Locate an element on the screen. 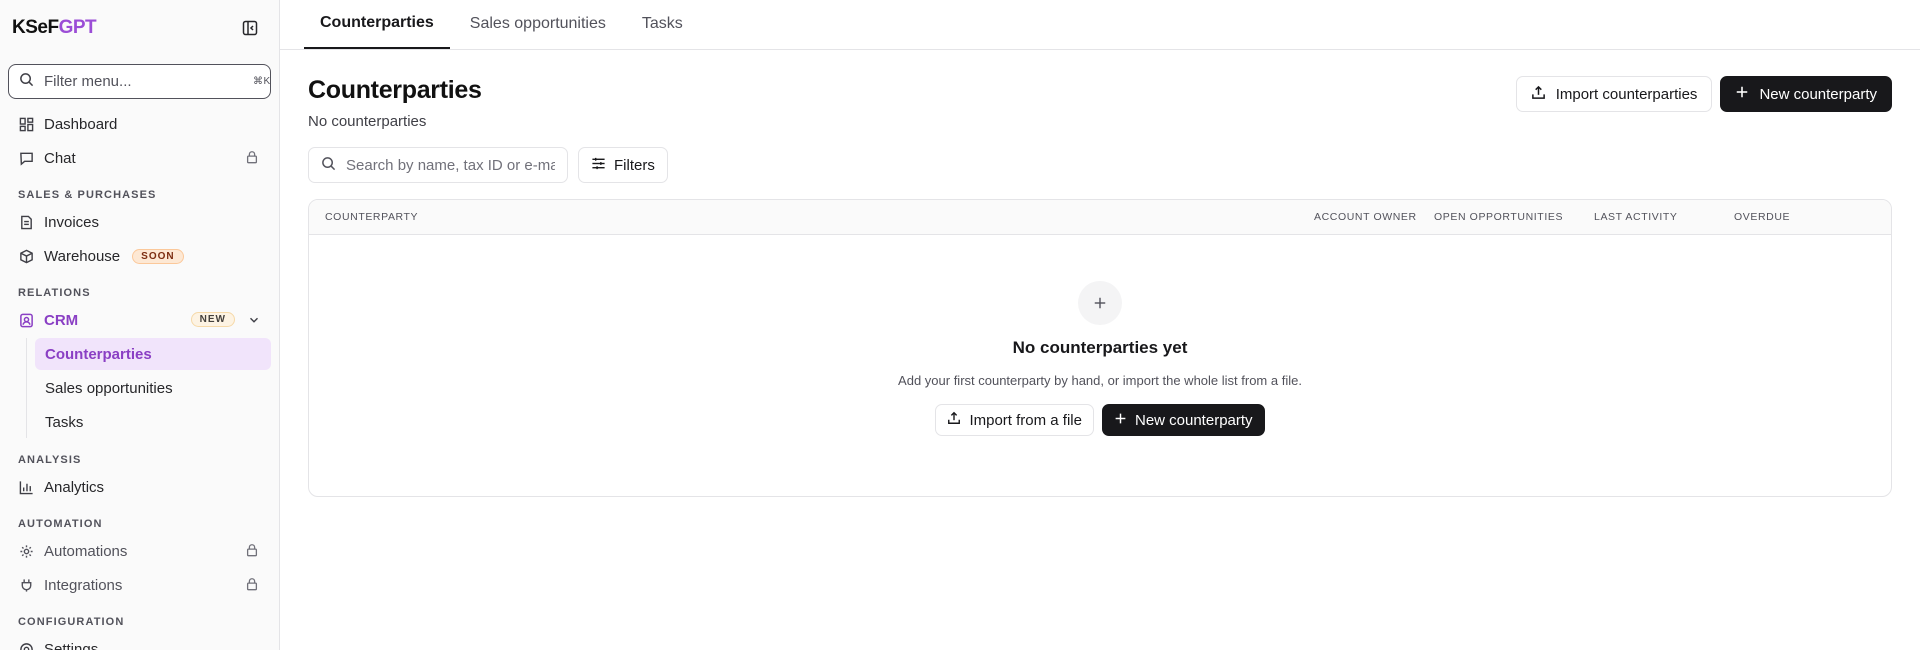 The width and height of the screenshot is (1920, 650). filter-menu-input is located at coordinates (143, 81).